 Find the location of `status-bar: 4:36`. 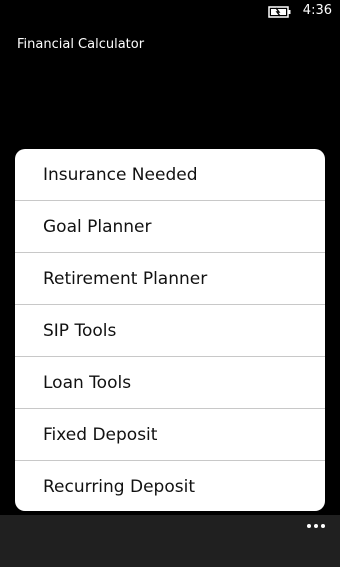

status-bar: 4:36 is located at coordinates (170, 12).